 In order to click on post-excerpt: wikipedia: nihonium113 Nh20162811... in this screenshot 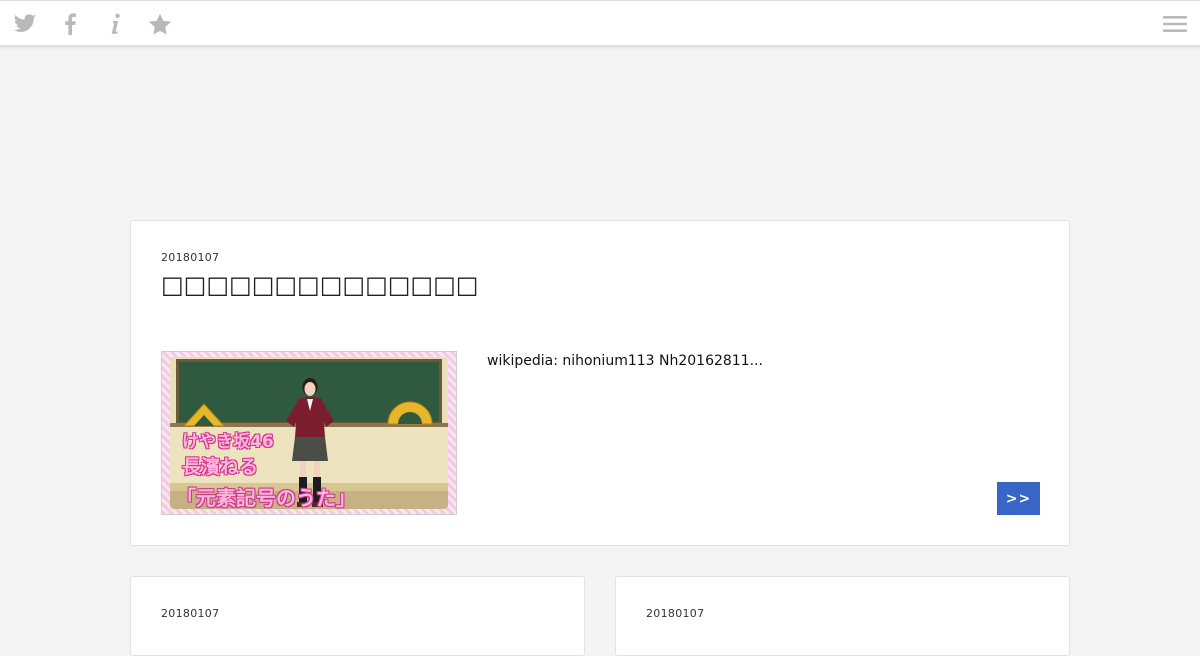, I will do `click(625, 361)`.